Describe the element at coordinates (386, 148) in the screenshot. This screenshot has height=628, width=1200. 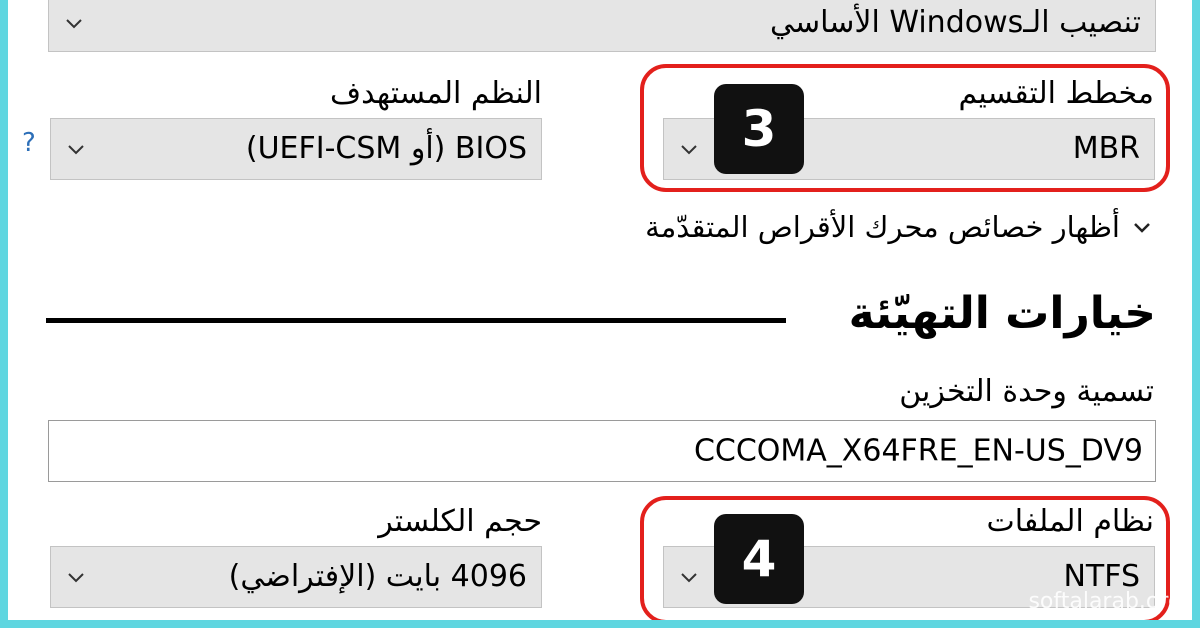
I see `target-system-value: BIOS (أو UEFI-CSM)` at that location.